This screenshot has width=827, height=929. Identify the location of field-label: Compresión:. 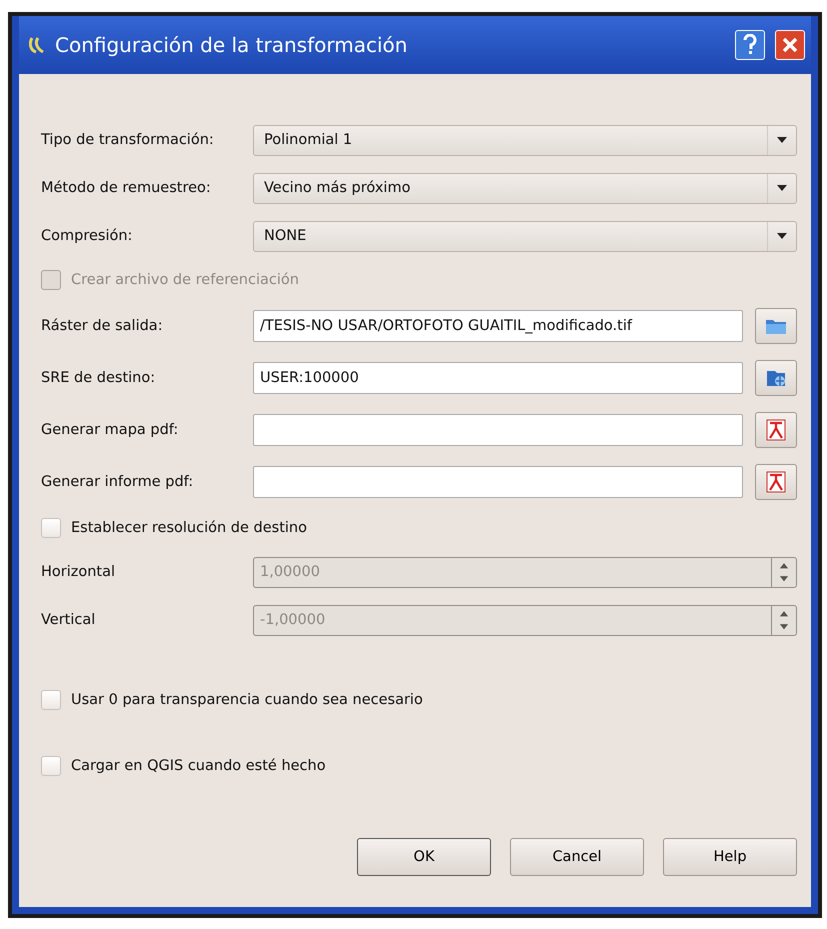
(87, 236).